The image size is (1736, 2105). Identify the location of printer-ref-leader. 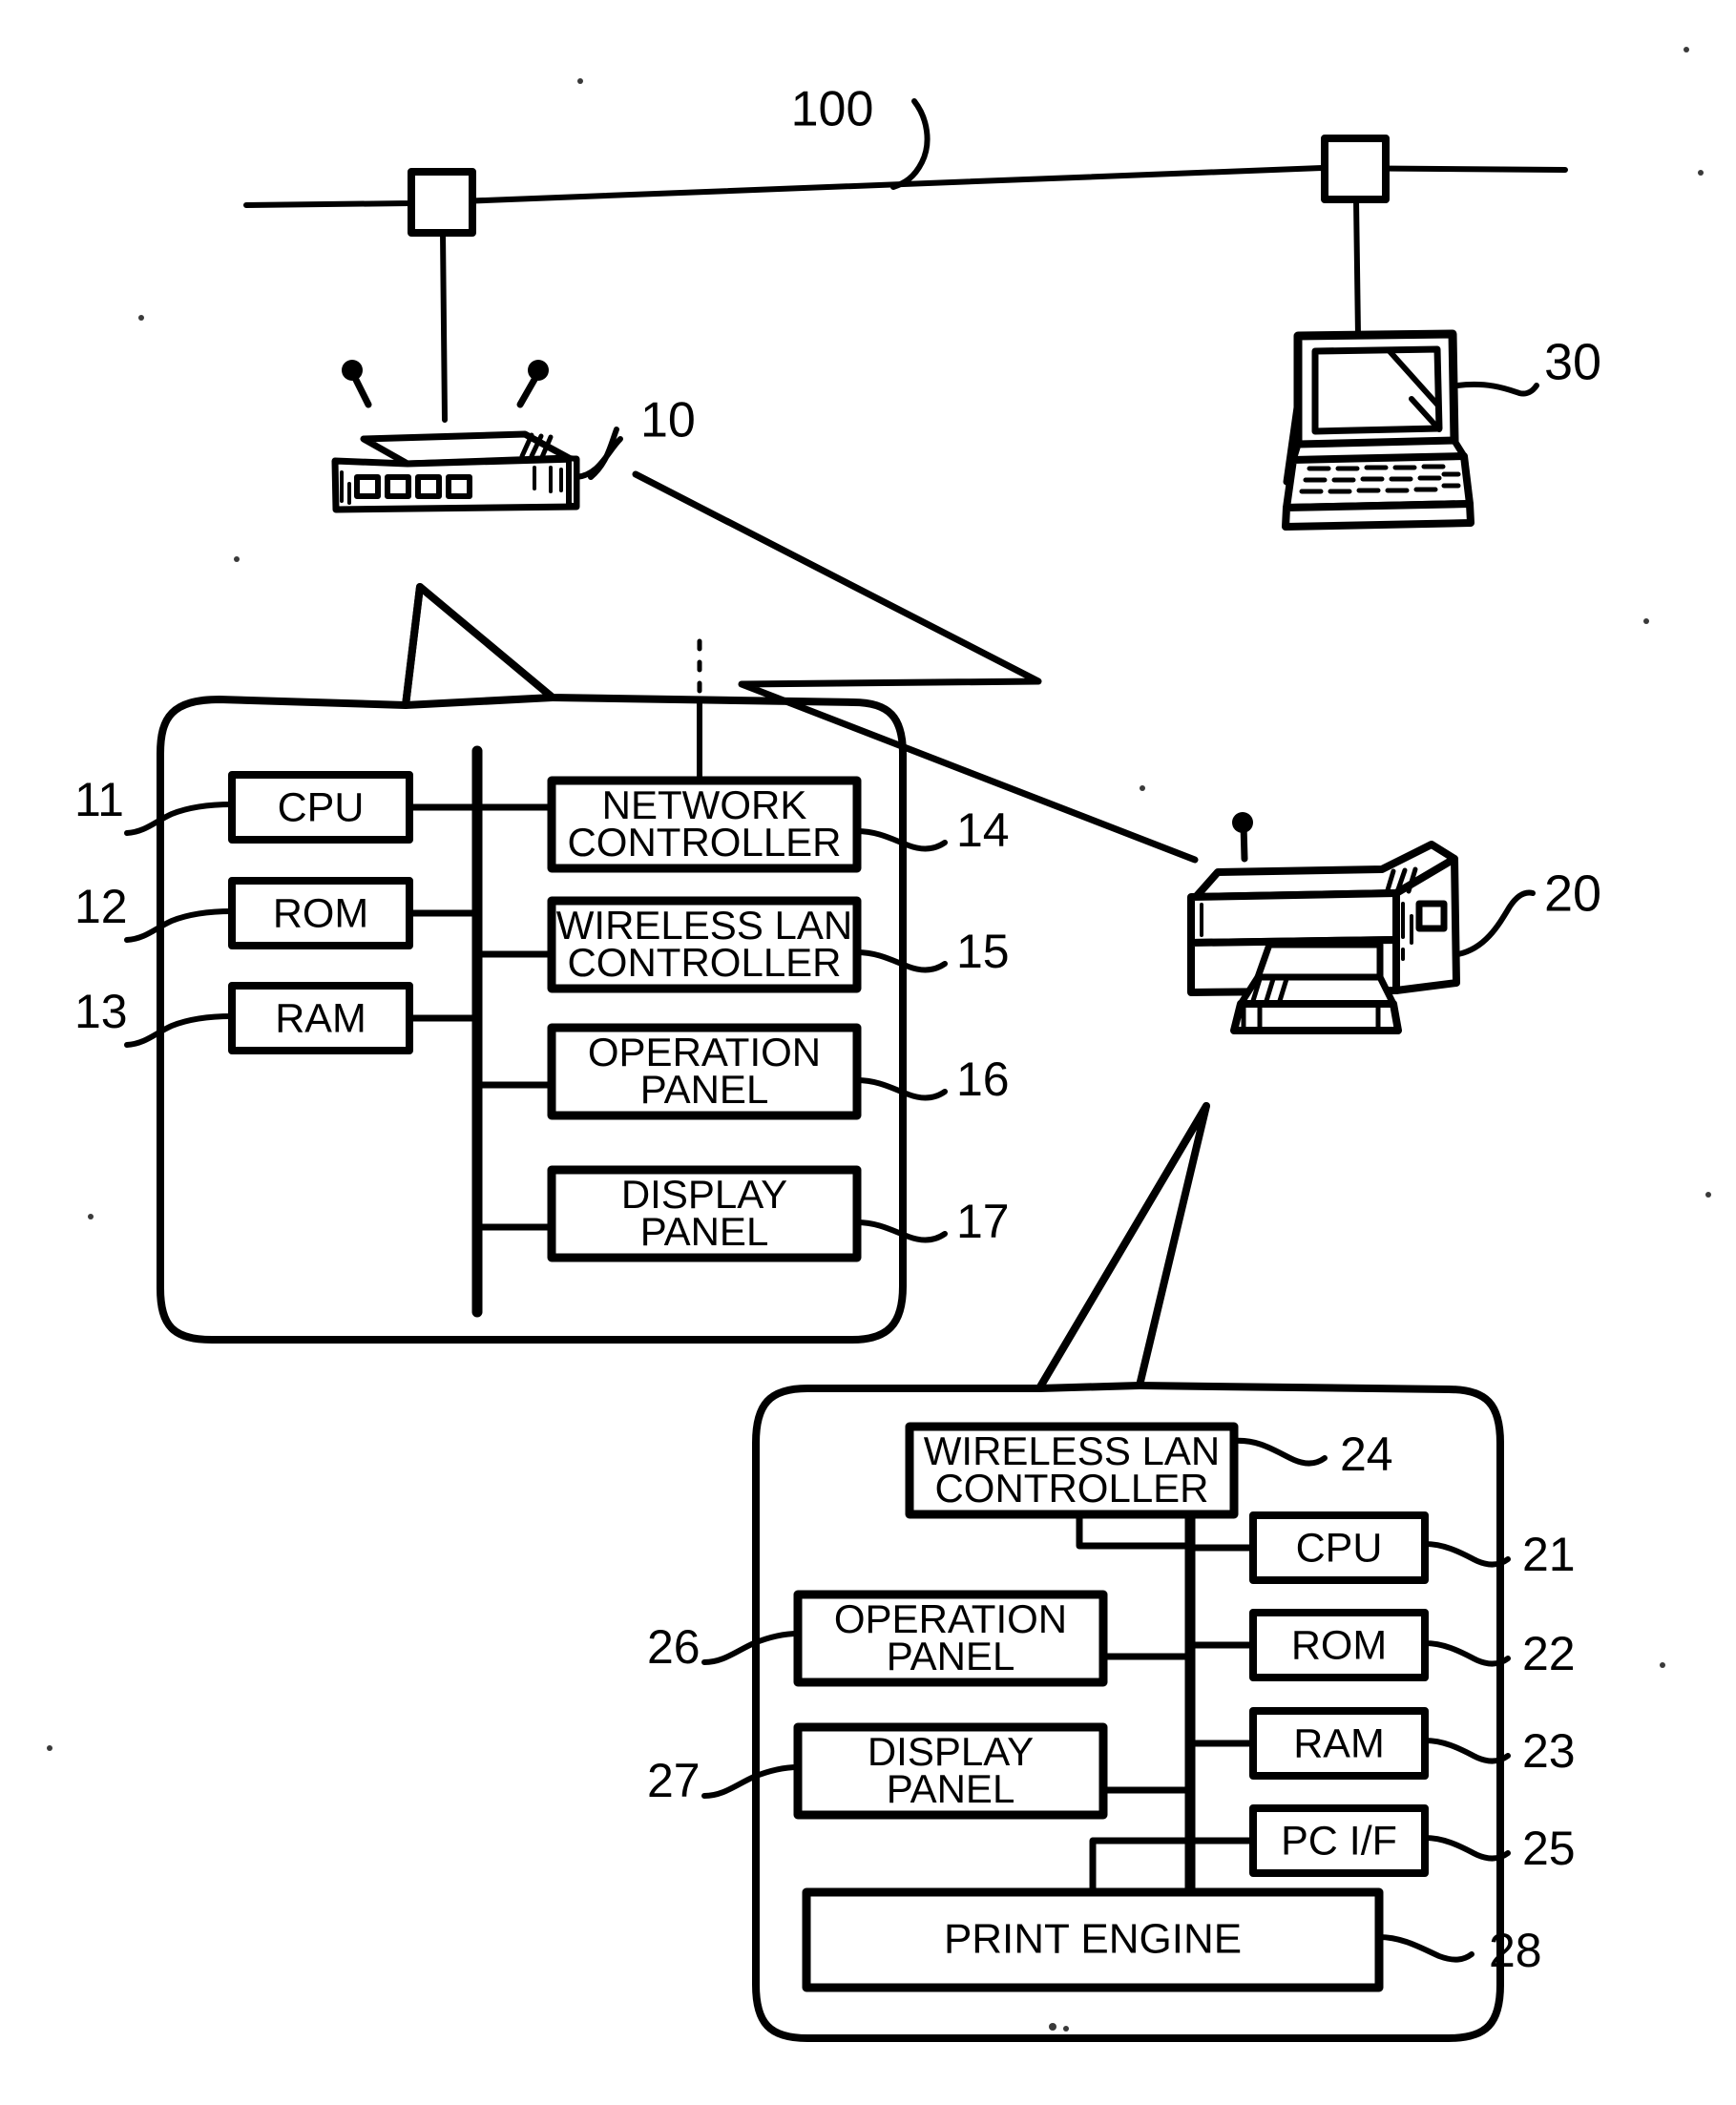
(1495, 923).